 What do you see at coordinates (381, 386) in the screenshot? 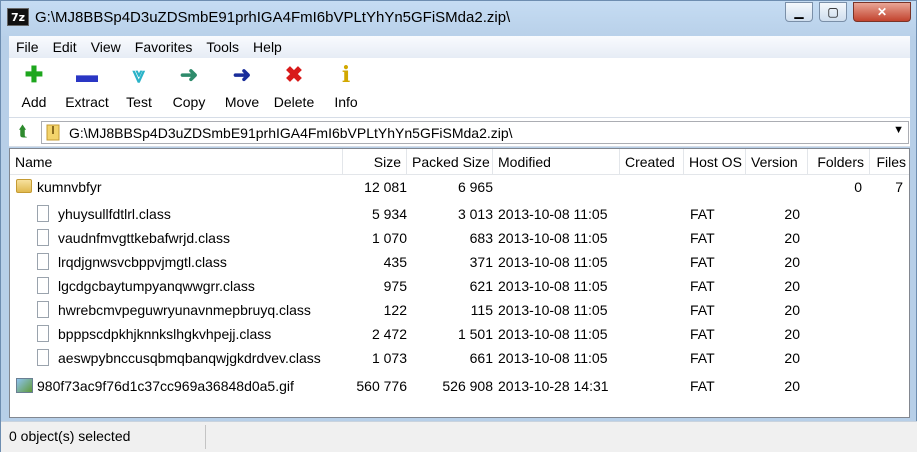
I see `row-size: 560 776` at bounding box center [381, 386].